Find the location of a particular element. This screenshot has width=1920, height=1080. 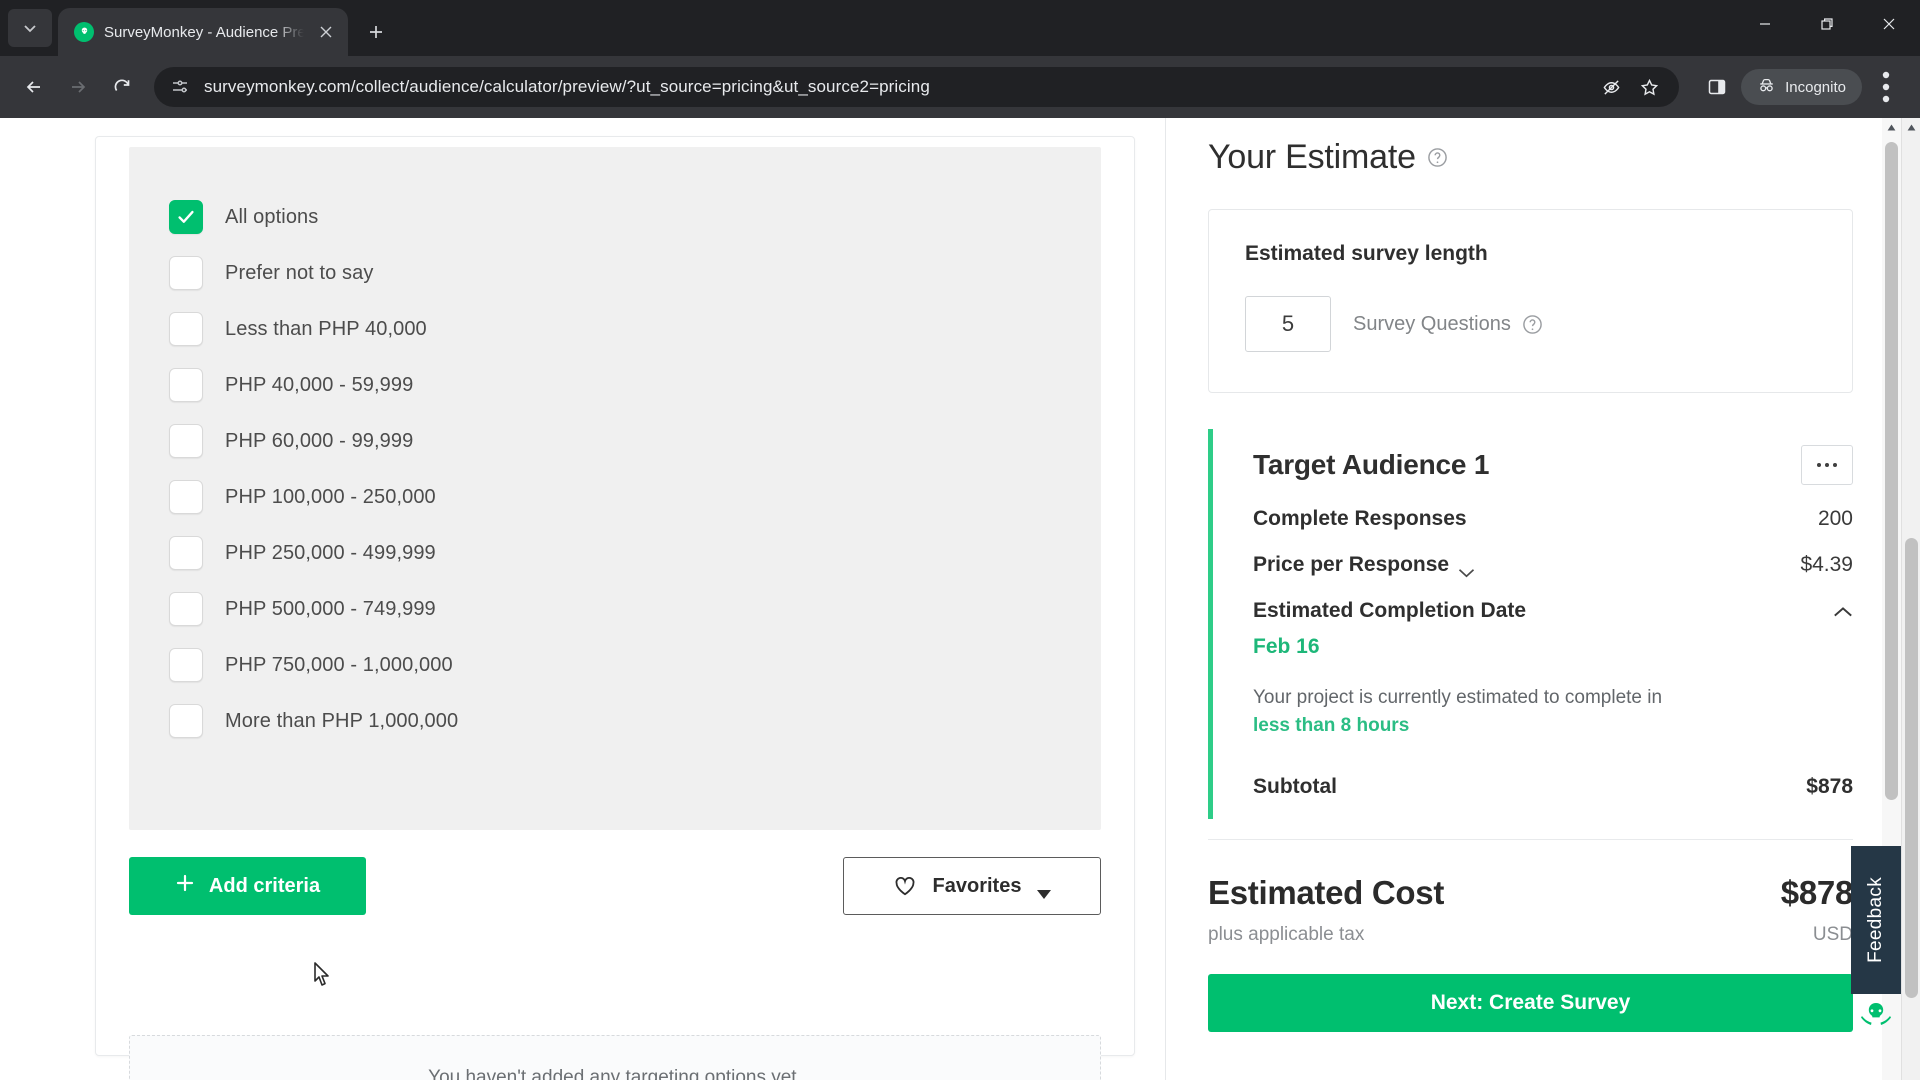

add-criteria-button: Add criteria is located at coordinates (247, 886).